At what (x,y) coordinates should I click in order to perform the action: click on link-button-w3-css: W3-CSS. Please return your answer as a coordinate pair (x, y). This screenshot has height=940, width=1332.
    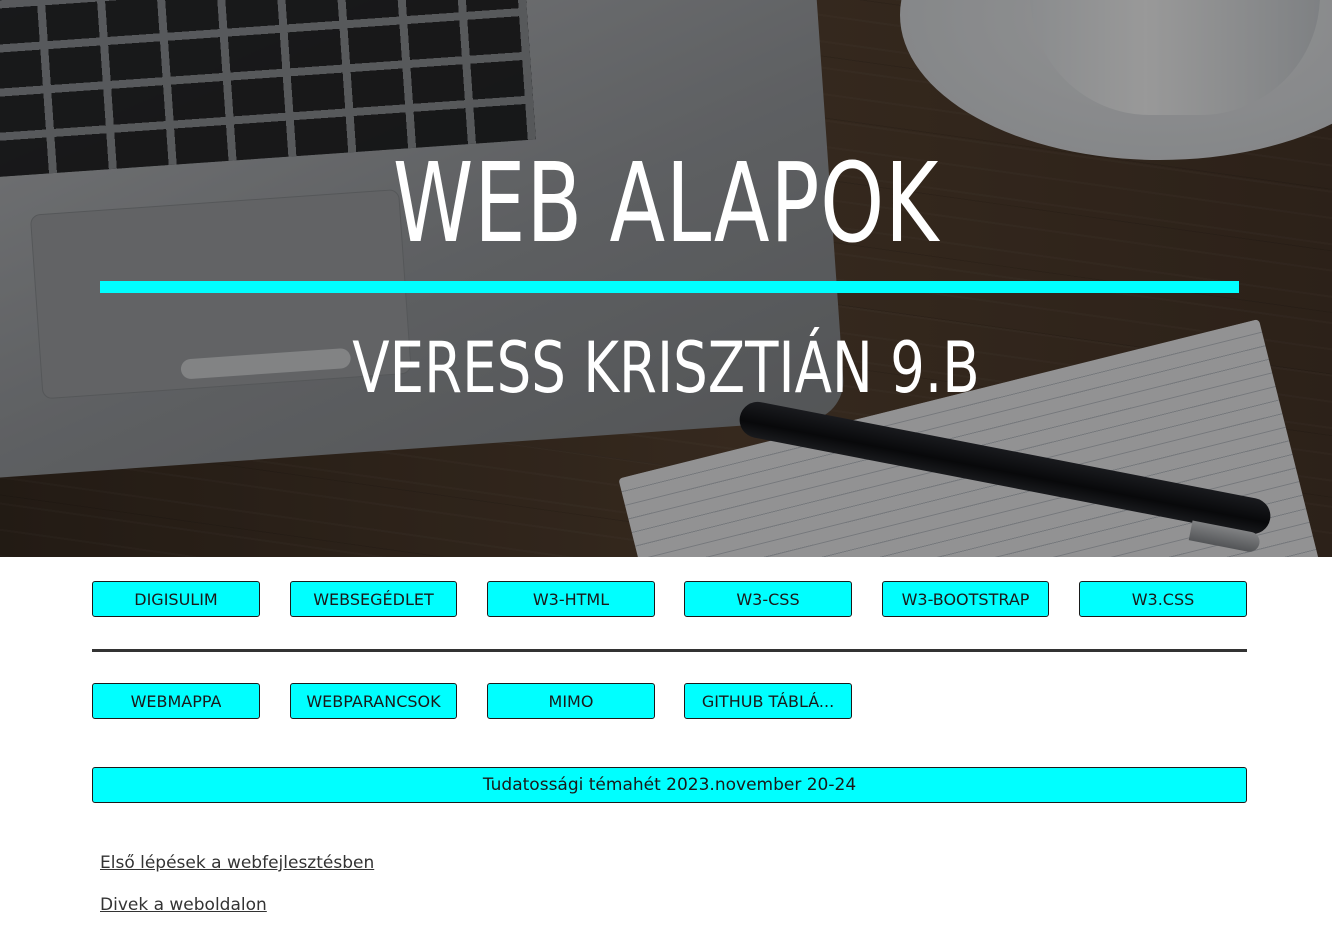
    Looking at the image, I should click on (768, 599).